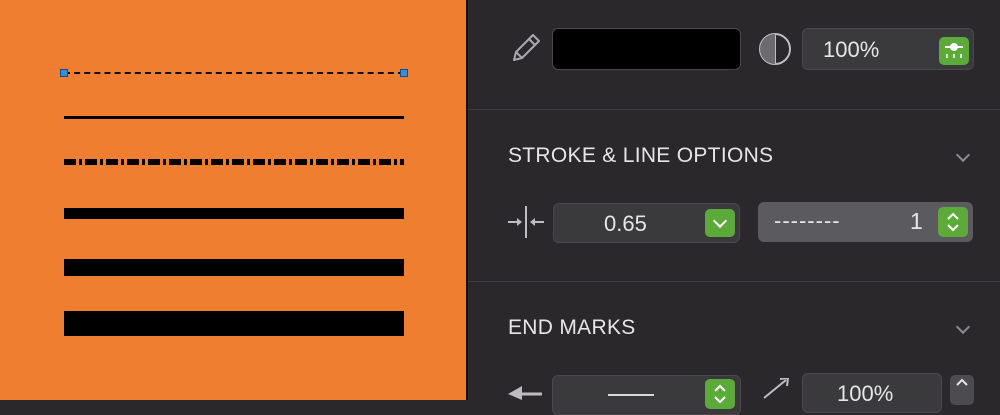 The image size is (1000, 415). What do you see at coordinates (775, 49) in the screenshot?
I see `opacity-icon` at bounding box center [775, 49].